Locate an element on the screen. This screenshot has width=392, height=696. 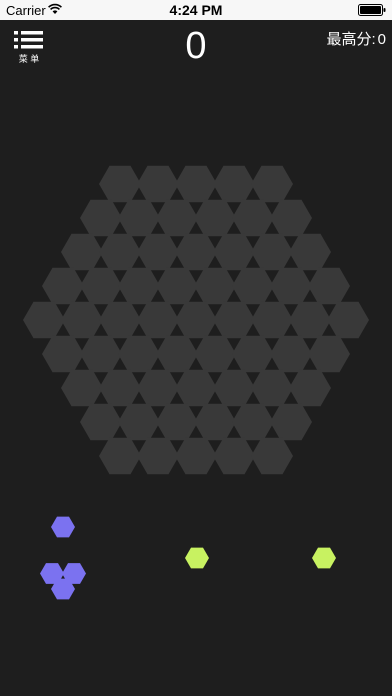
flower-piece is located at coordinates (63, 558).